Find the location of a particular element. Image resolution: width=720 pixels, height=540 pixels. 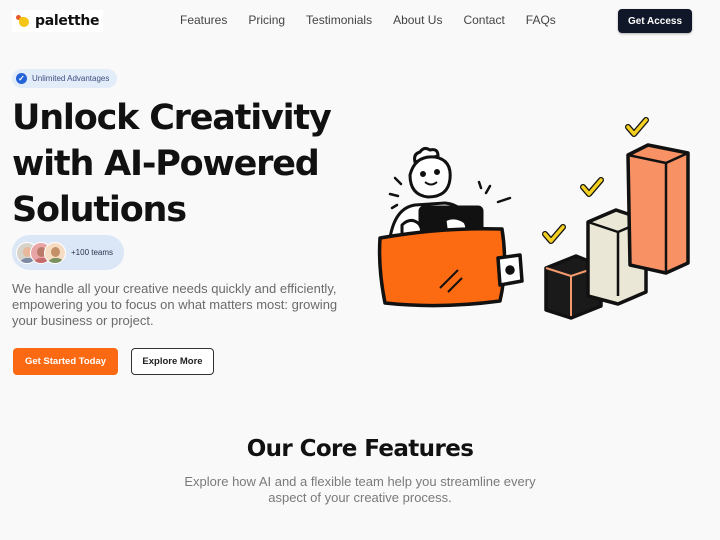

get-access-button: Get Access is located at coordinates (655, 21).